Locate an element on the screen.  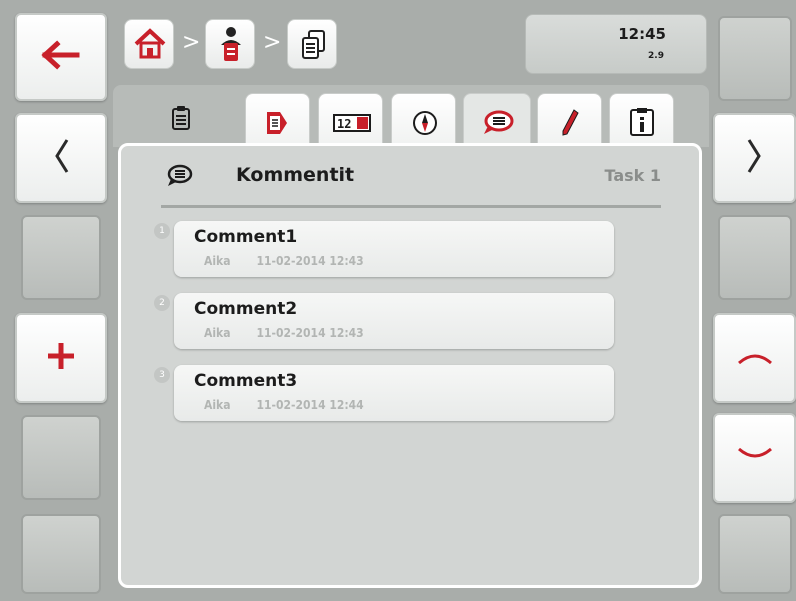
chevron-left-icon is located at coordinates (61, 158).